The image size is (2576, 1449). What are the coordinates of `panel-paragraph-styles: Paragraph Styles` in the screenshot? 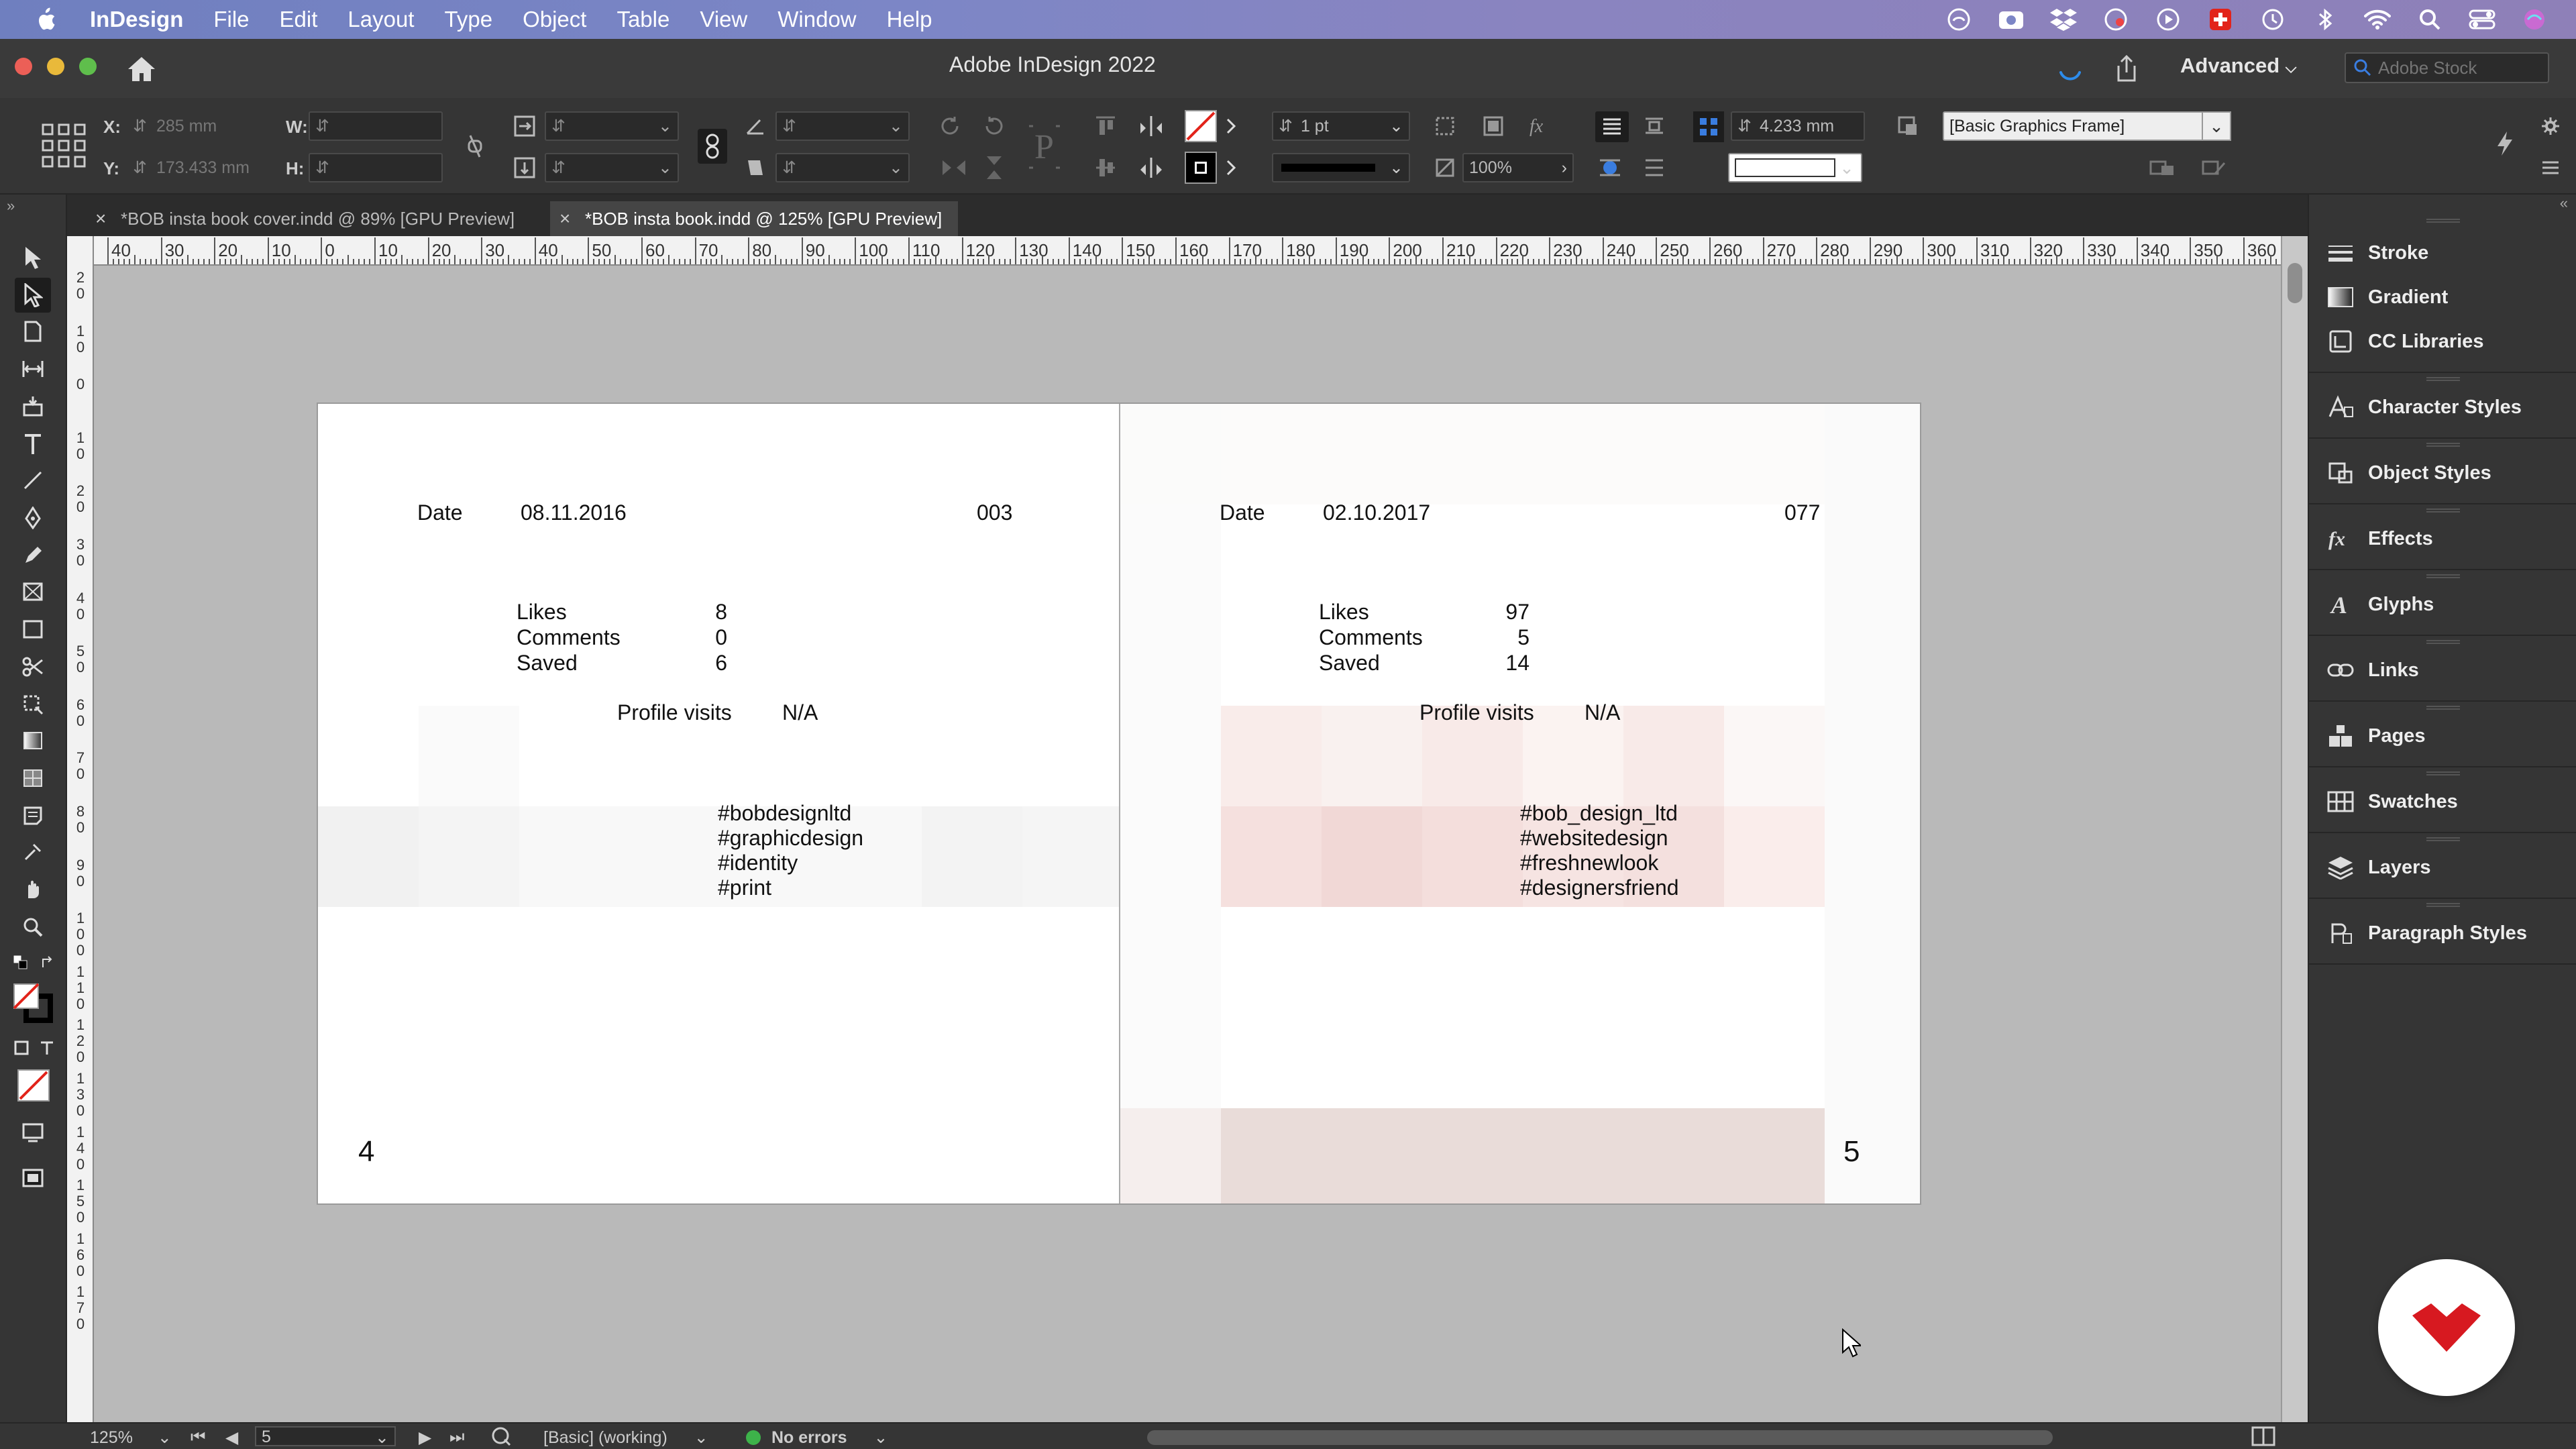 It's located at (2442, 933).